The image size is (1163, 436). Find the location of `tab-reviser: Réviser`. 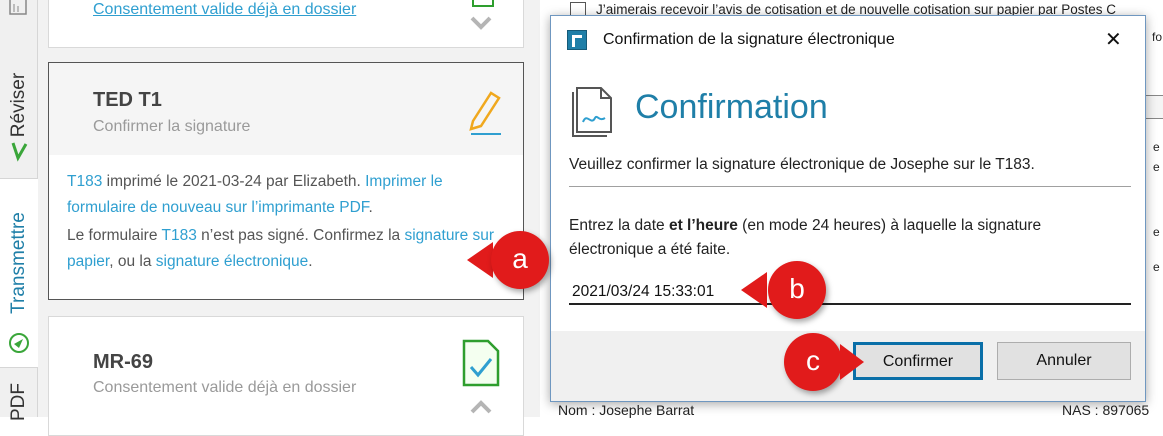

tab-reviser: Réviser is located at coordinates (19, 105).